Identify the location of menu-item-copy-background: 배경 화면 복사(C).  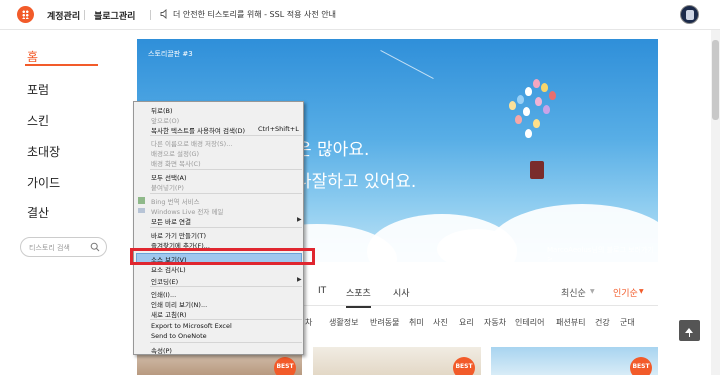
(176, 163).